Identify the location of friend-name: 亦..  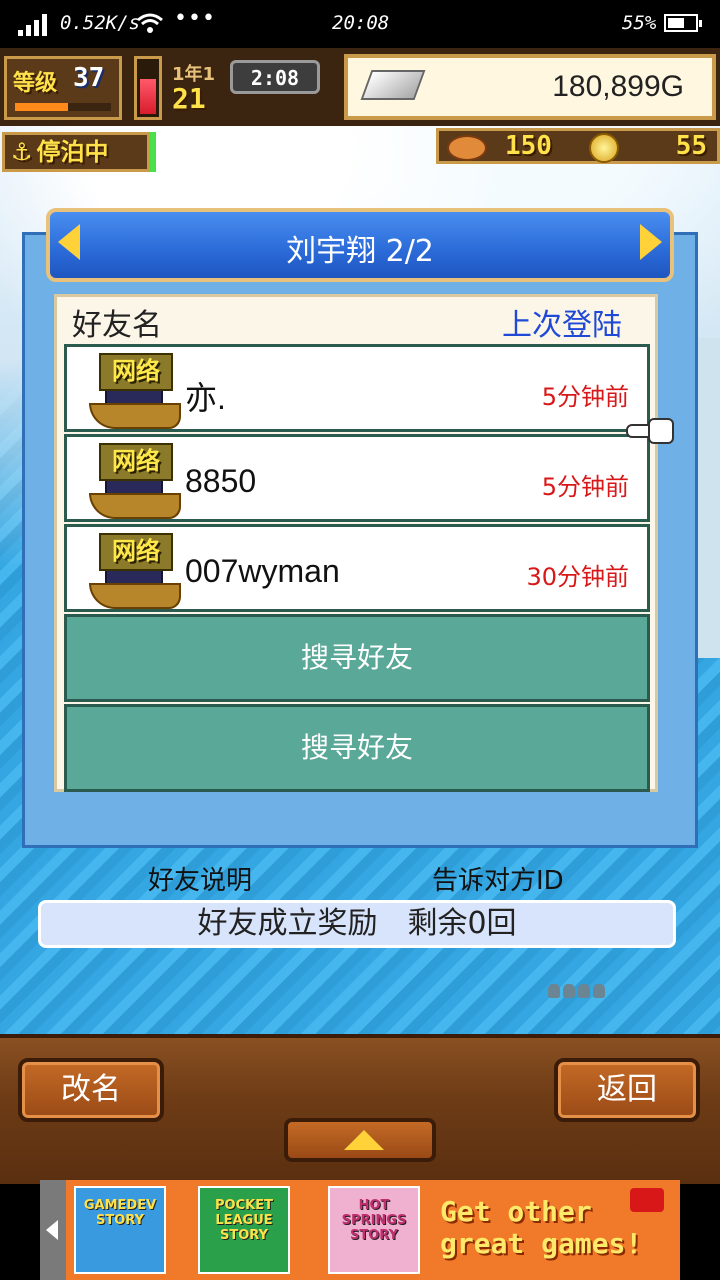
(205, 398).